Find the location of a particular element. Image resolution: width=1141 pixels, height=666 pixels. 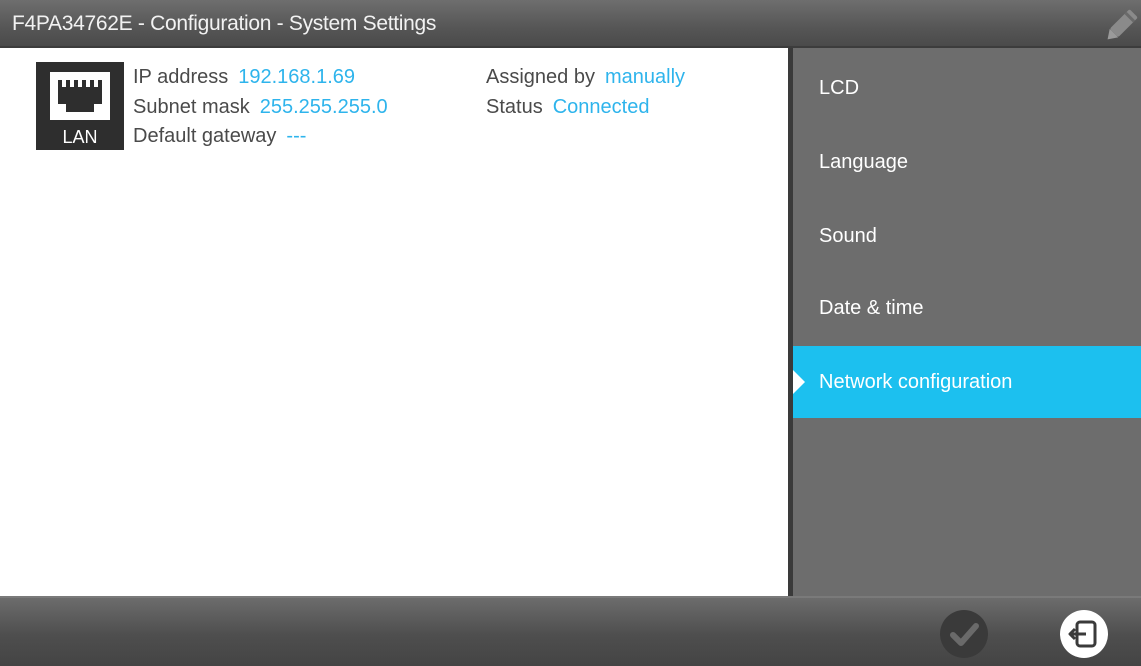

footer-bar is located at coordinates (570, 631).